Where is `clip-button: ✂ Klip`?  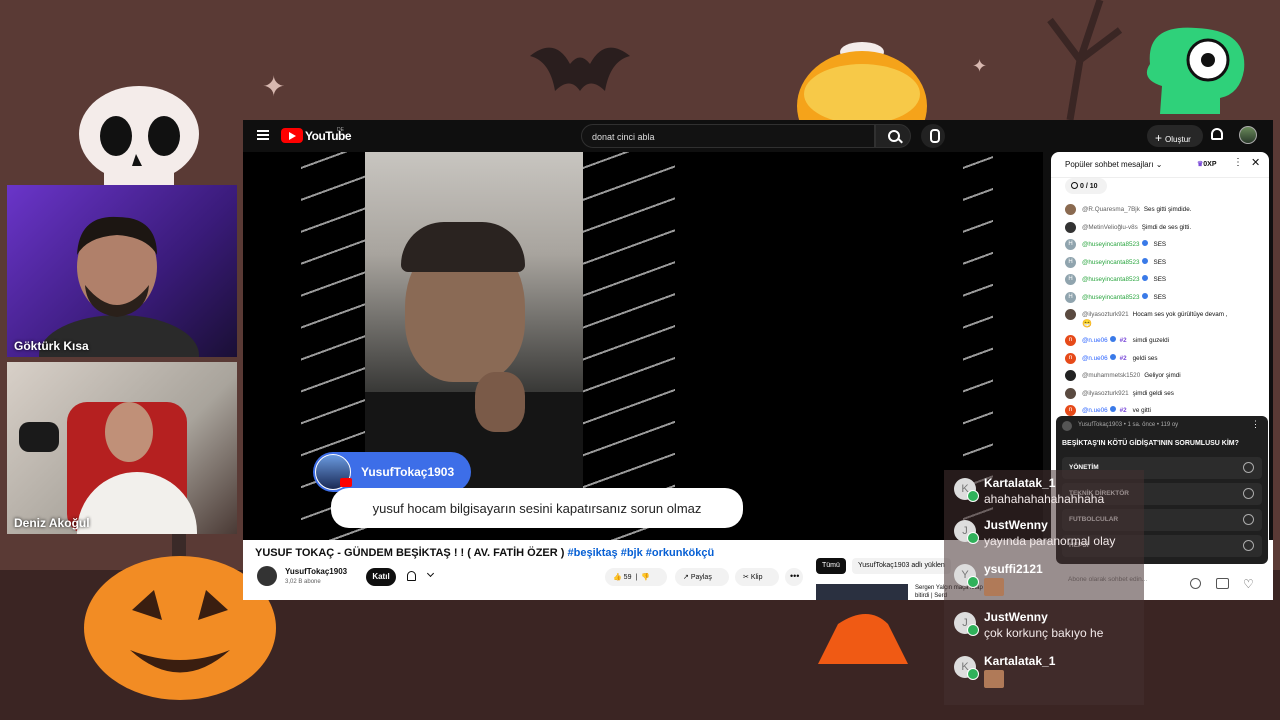 clip-button: ✂ Klip is located at coordinates (757, 577).